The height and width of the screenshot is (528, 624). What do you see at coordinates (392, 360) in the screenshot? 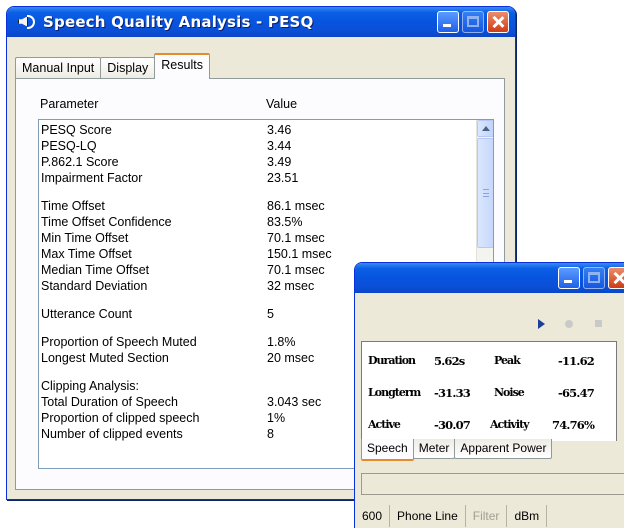
I see `reading-label: Duration` at bounding box center [392, 360].